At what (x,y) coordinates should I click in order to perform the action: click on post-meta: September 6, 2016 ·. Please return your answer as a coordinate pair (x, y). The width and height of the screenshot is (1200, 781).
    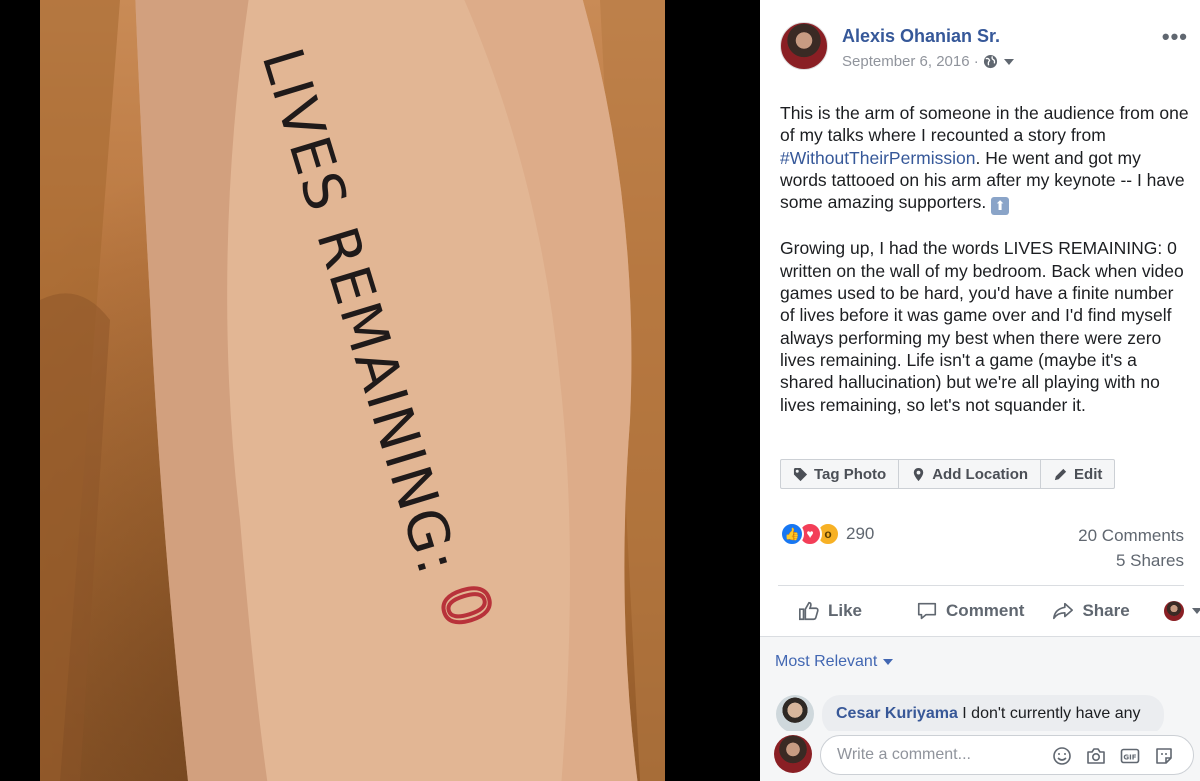
    Looking at the image, I should click on (928, 61).